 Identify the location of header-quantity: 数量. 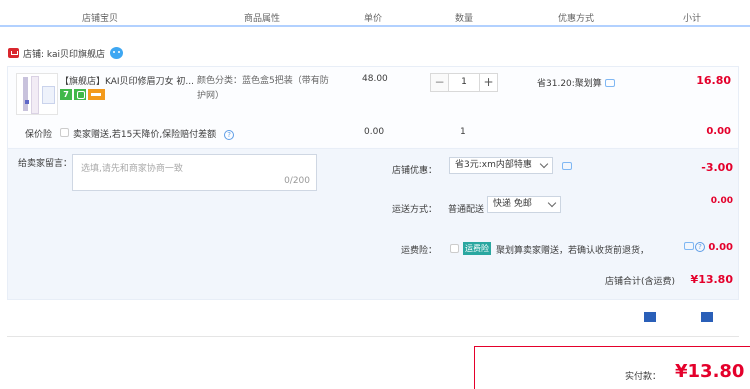
(464, 19).